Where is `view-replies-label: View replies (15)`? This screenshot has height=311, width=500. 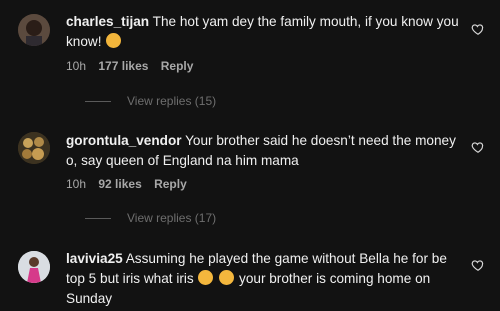
view-replies-label: View replies (15) is located at coordinates (172, 101).